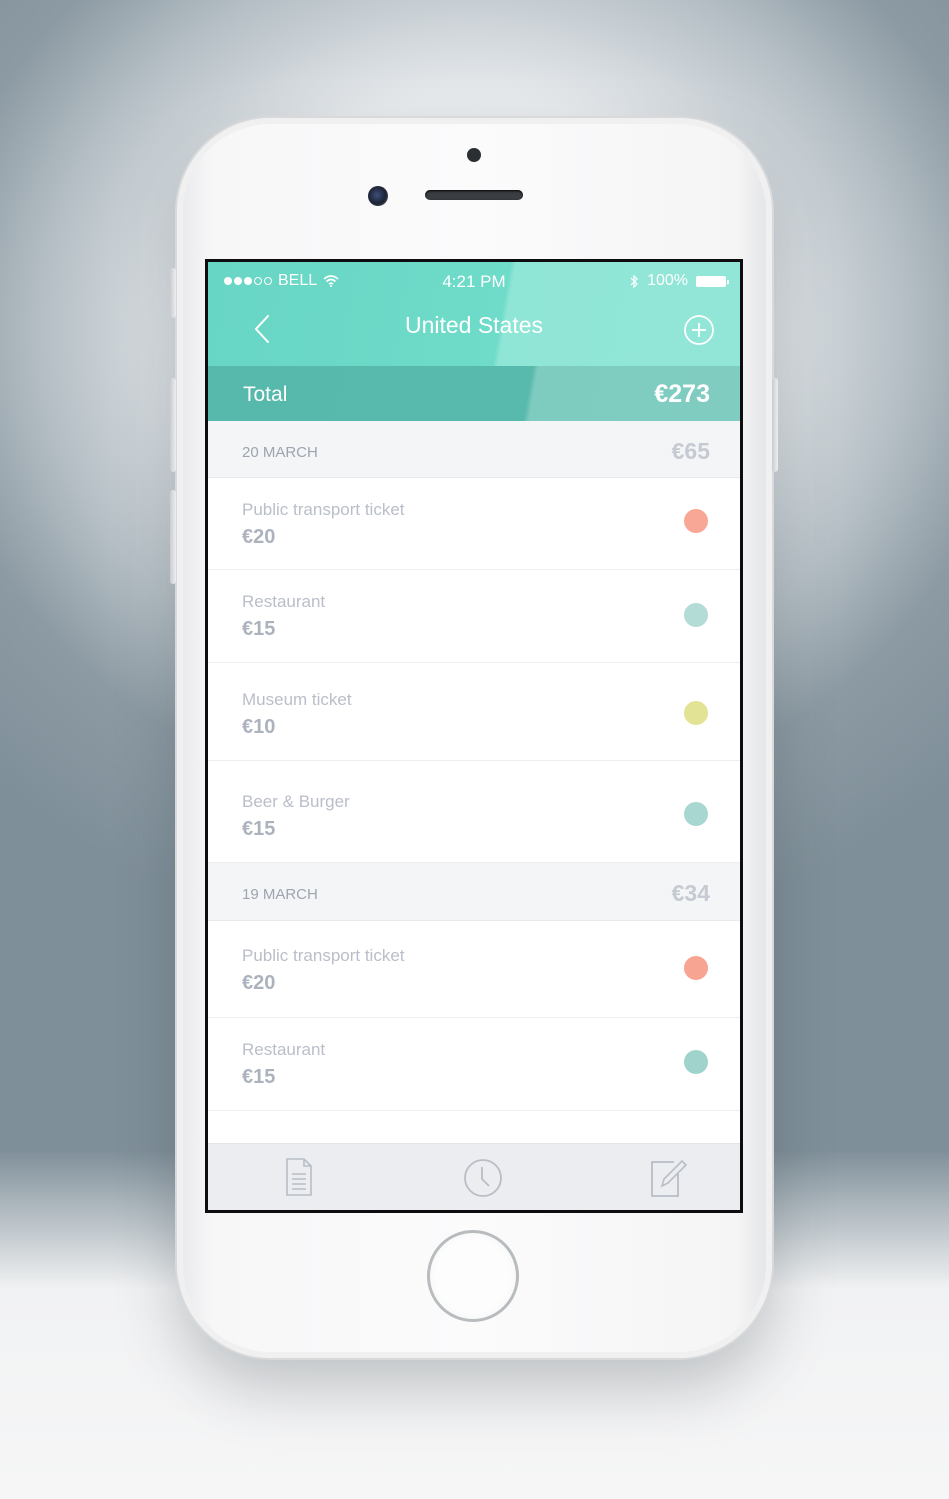  I want to click on plus-circle-icon, so click(699, 330).